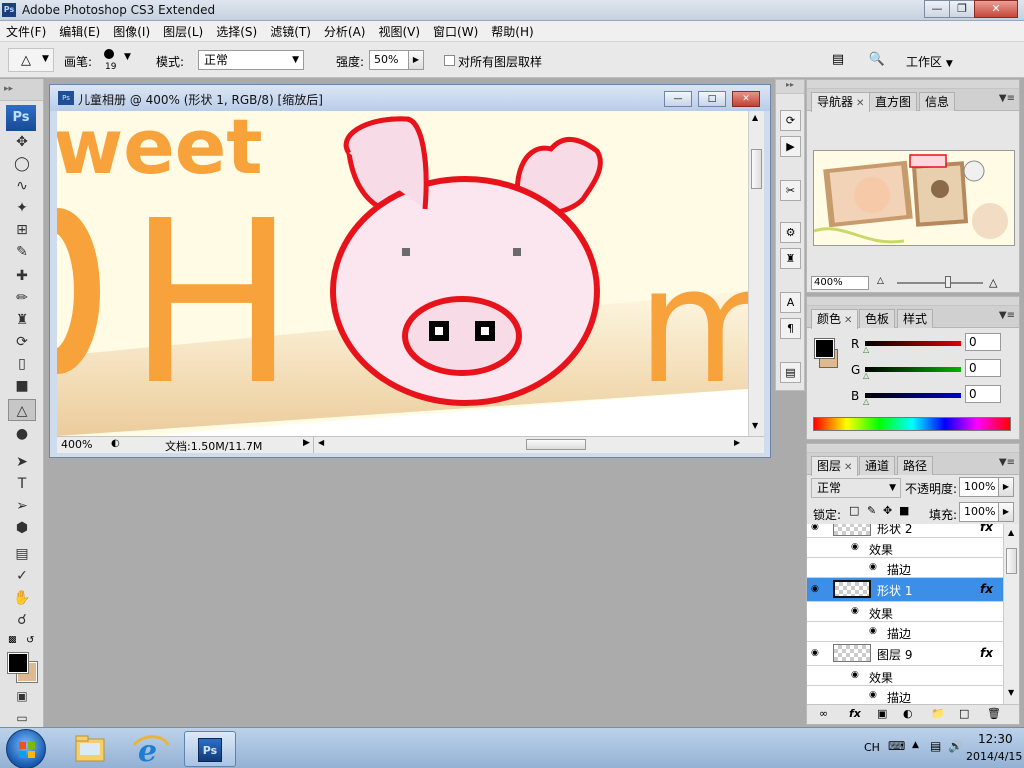 This screenshot has width=1024, height=768. Describe the element at coordinates (866, 349) in the screenshot. I see `channel-r-thumb-icon: △` at that location.